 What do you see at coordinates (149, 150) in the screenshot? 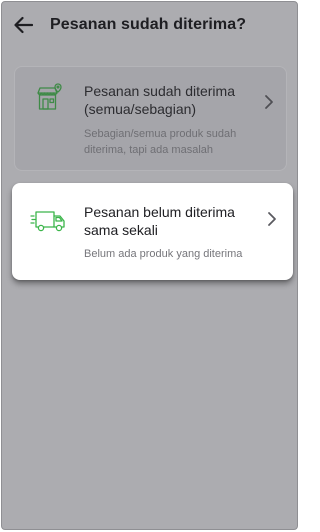
I see `option-desc-line2: diterima, tapi ada masalah` at bounding box center [149, 150].